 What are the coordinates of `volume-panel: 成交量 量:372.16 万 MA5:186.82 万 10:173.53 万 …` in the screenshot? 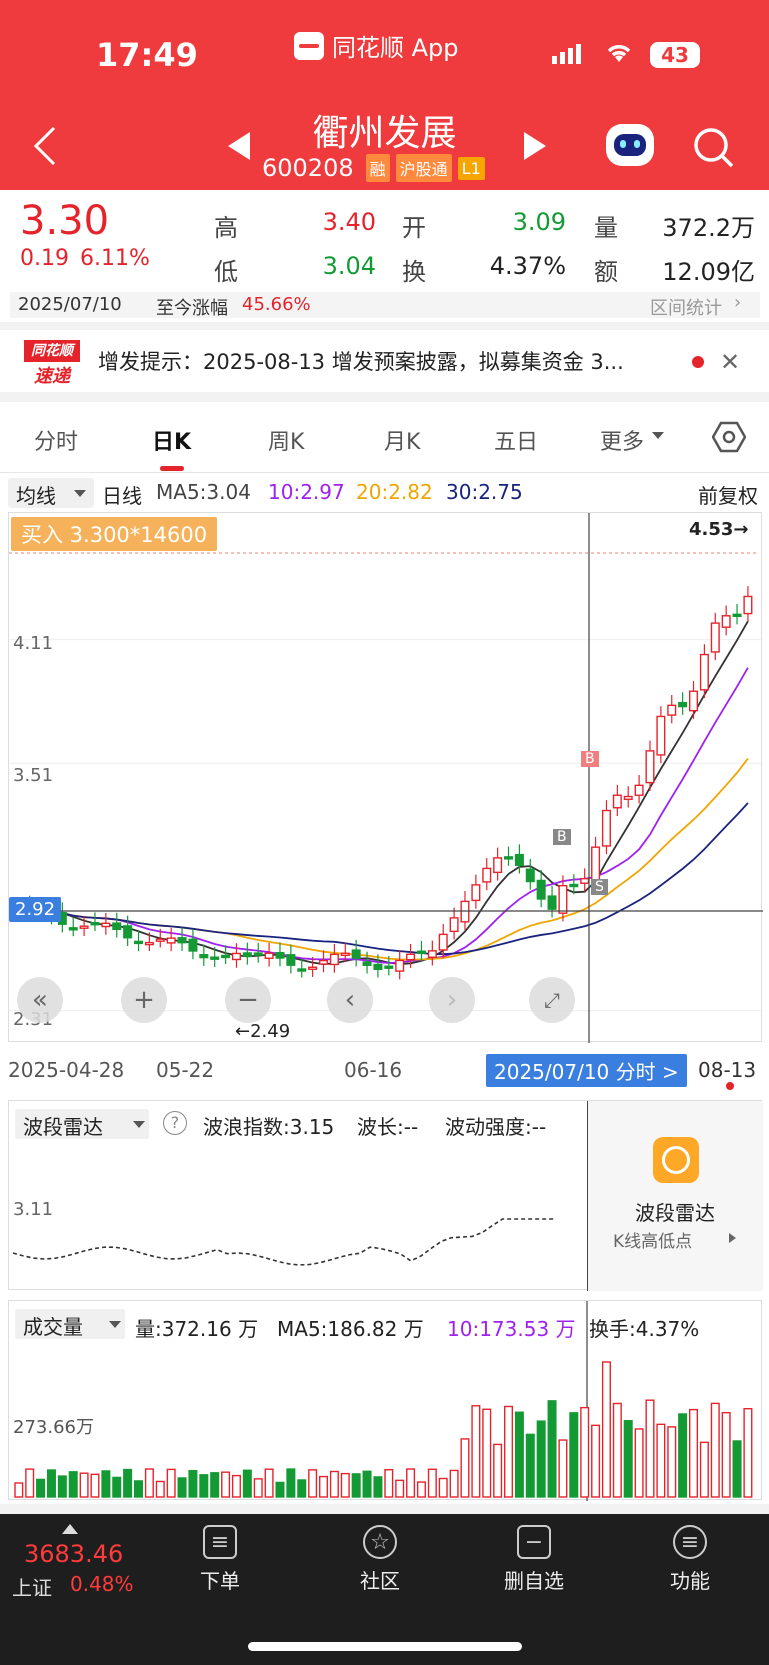 It's located at (385, 1400).